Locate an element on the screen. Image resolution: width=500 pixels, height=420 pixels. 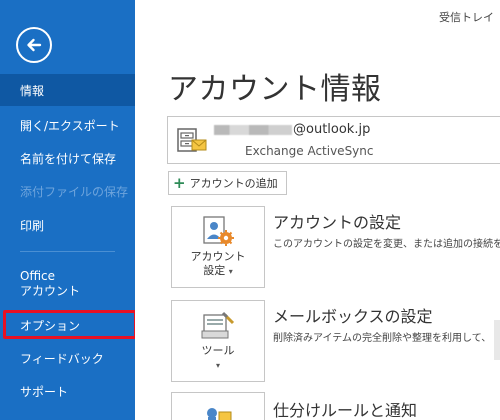
add-account-button: + アカウントの追加 is located at coordinates (227, 183).